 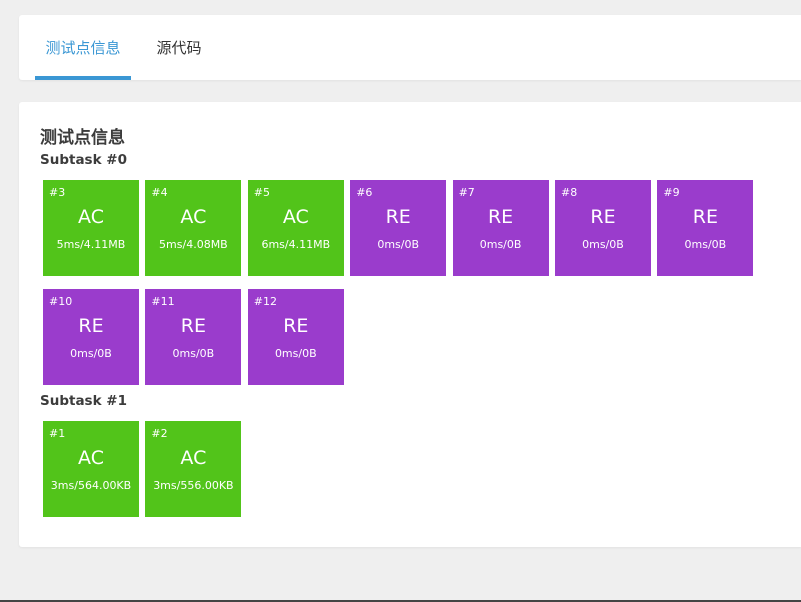 I want to click on testcase-tile: #6 RE 0ms/0B, so click(x=398, y=228).